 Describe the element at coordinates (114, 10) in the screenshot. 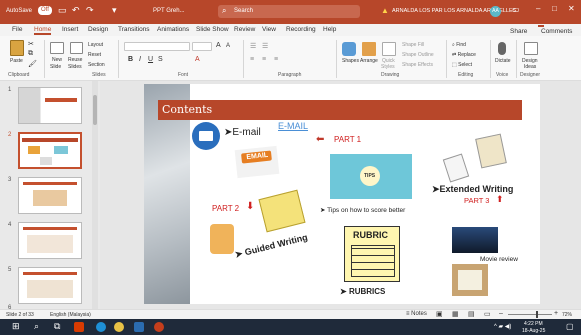

I see `customize-qat-icon: ▾` at that location.